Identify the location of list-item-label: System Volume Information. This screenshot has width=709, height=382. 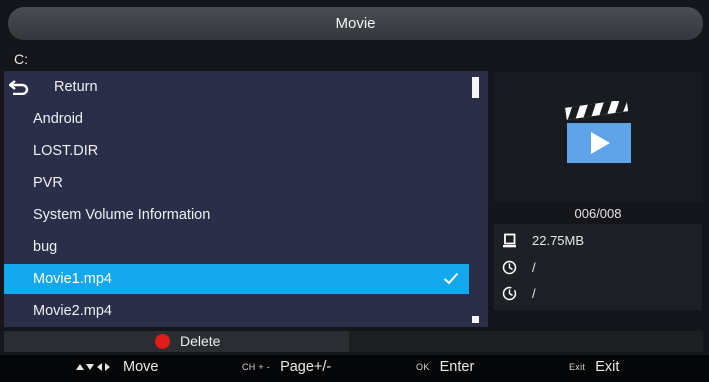
(122, 215).